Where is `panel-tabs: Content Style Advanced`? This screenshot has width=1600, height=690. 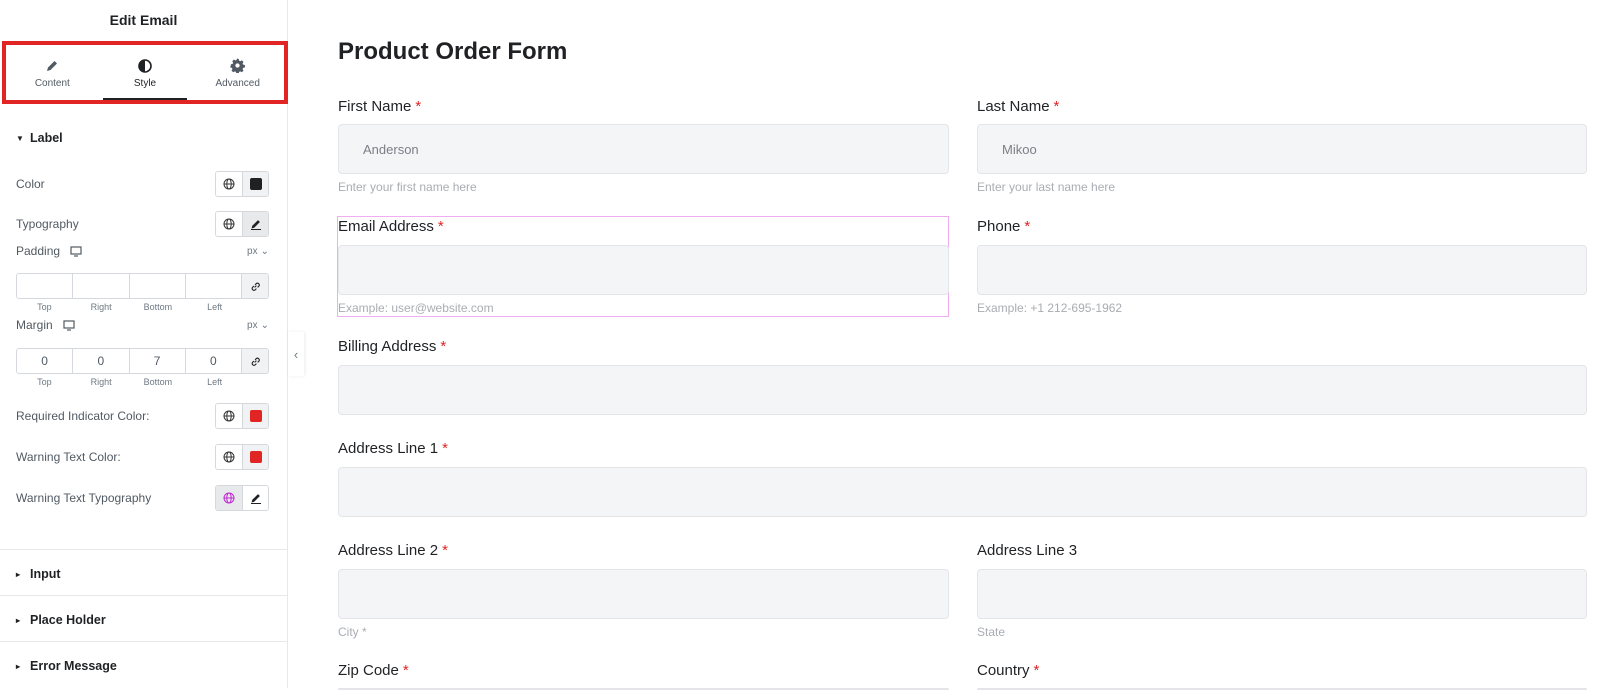 panel-tabs: Content Style Advanced is located at coordinates (145, 72).